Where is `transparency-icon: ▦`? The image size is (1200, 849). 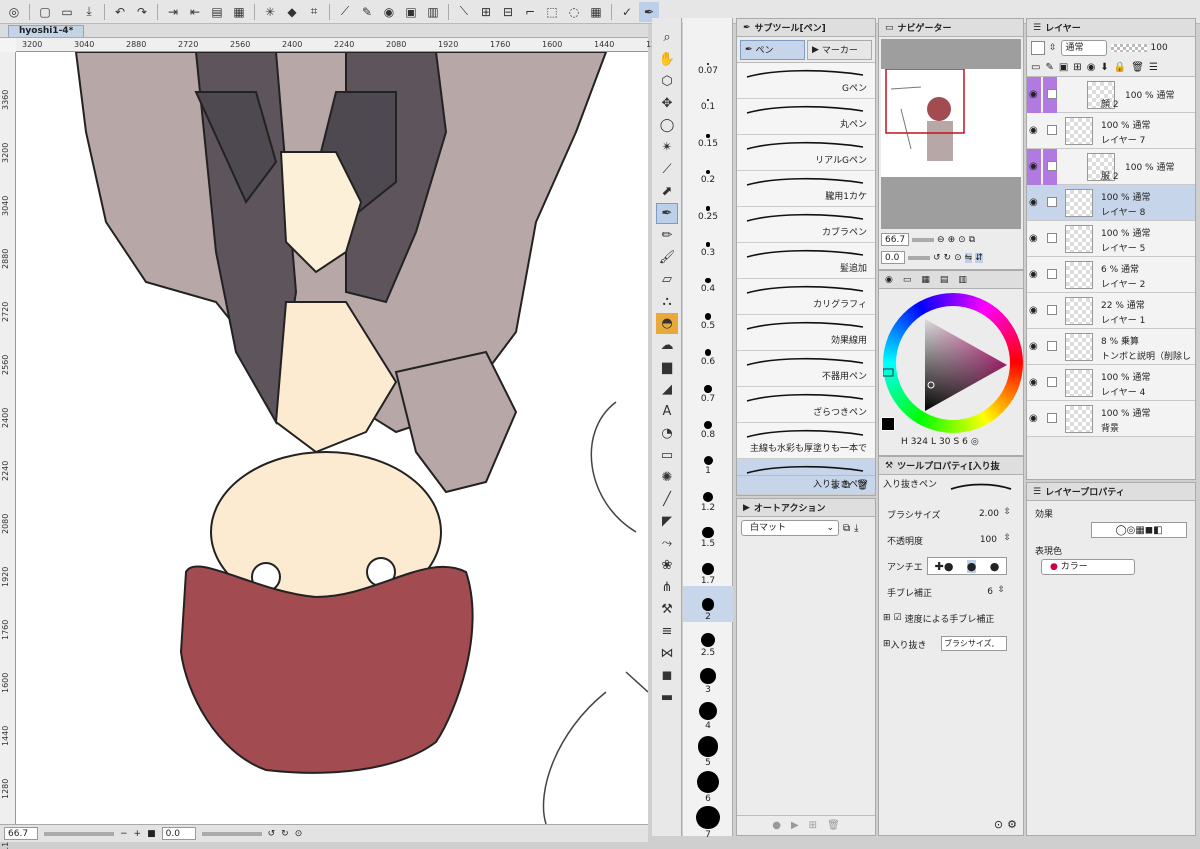
transparency-icon: ▦ is located at coordinates (239, 12).